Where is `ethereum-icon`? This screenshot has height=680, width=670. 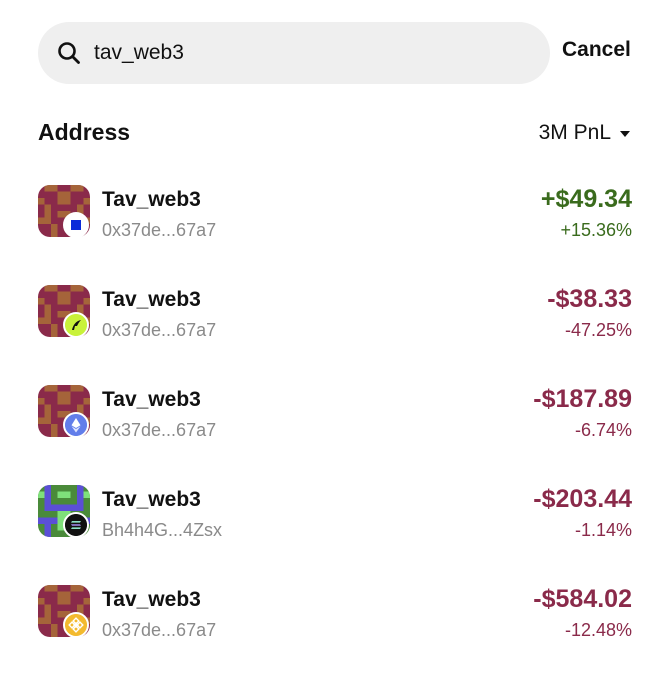
ethereum-icon is located at coordinates (76, 425).